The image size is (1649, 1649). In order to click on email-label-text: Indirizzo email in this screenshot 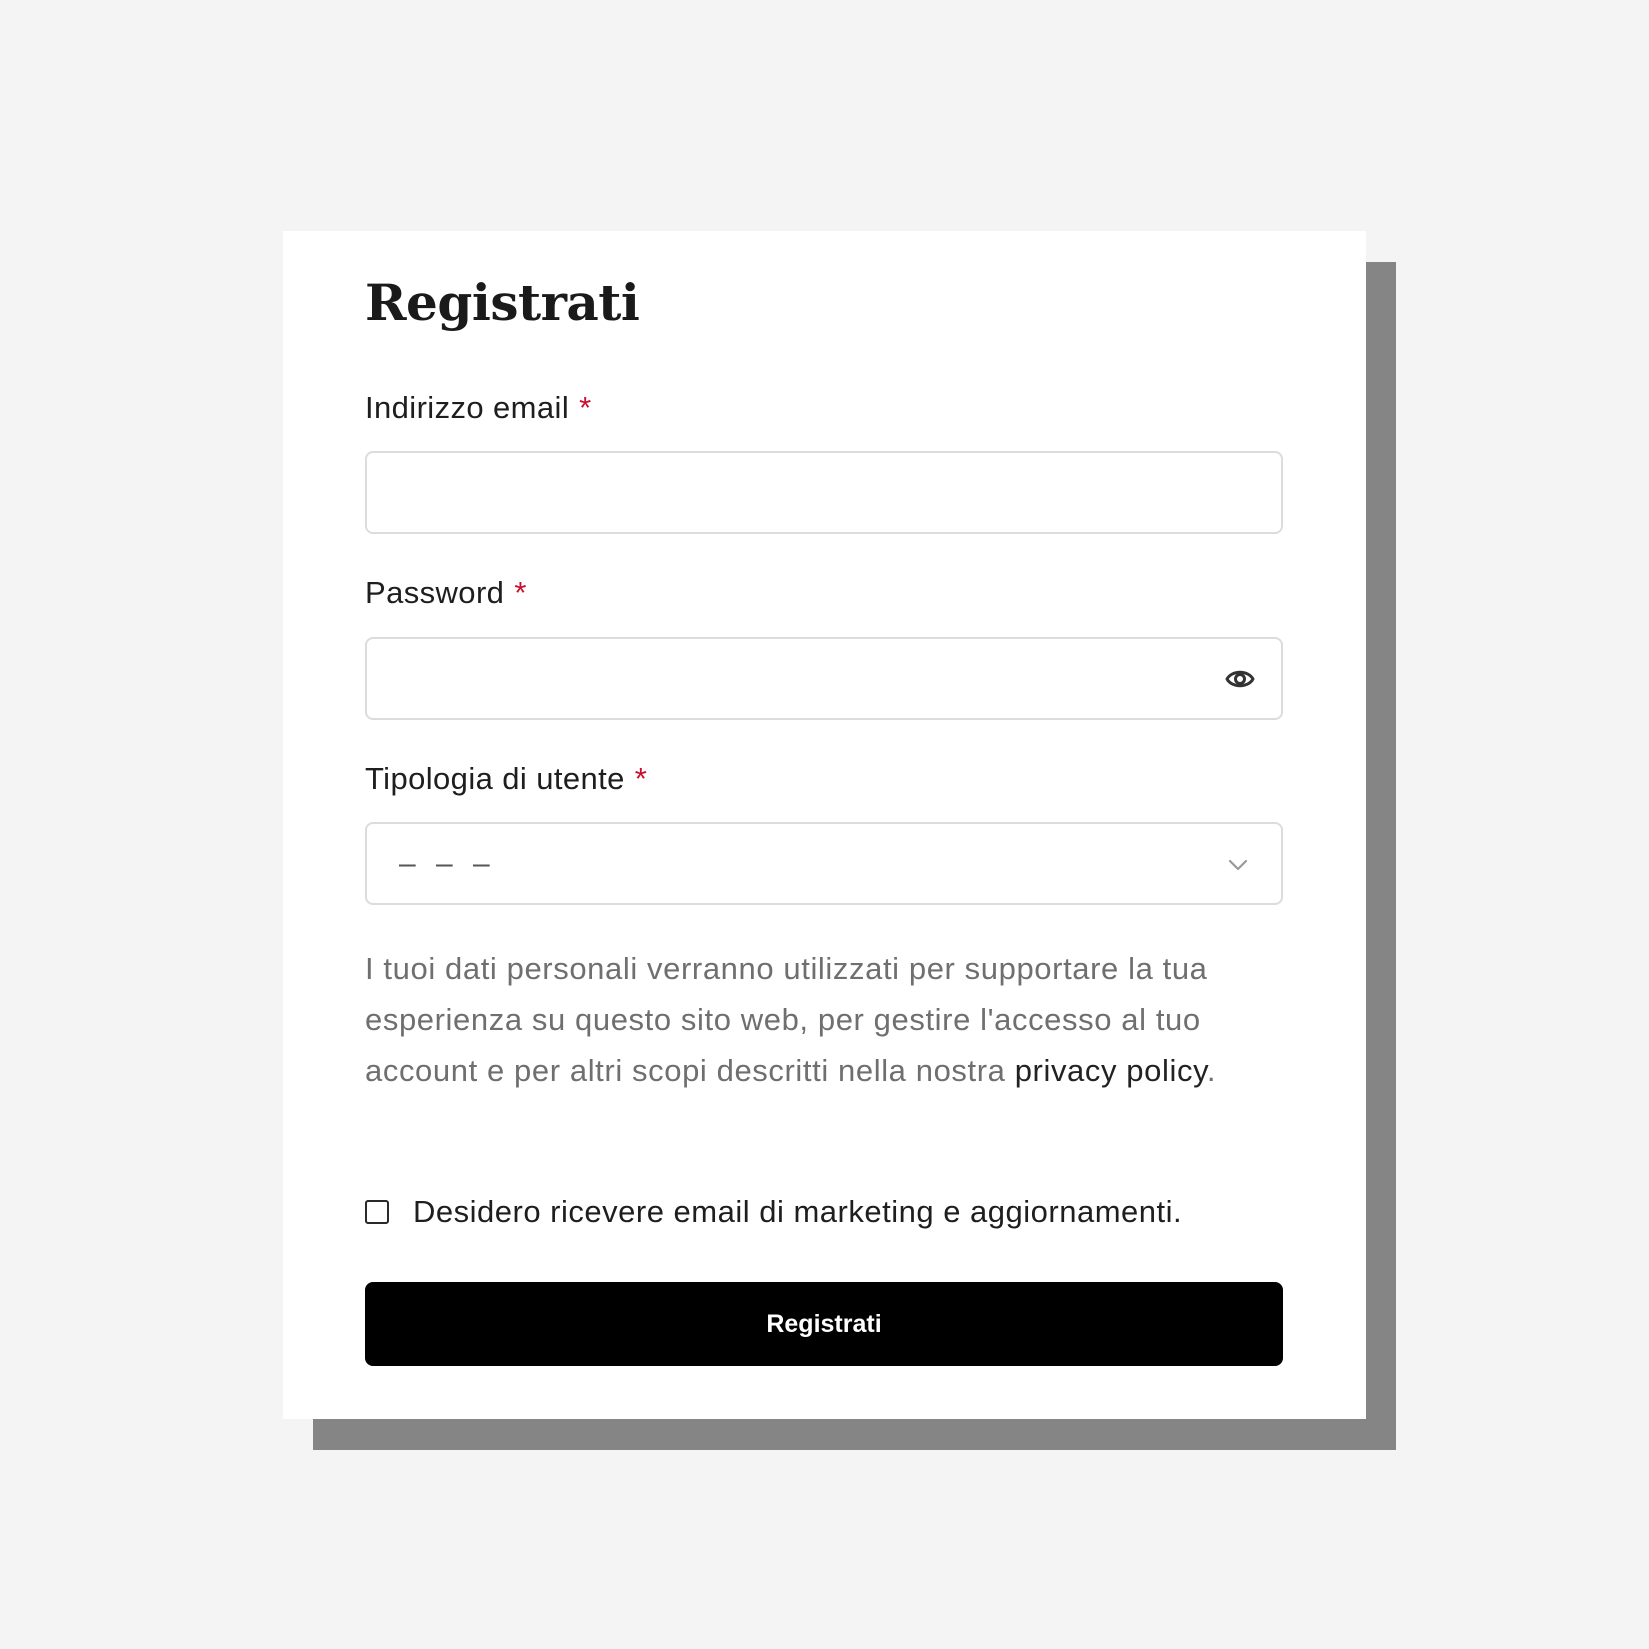, I will do `click(467, 407)`.